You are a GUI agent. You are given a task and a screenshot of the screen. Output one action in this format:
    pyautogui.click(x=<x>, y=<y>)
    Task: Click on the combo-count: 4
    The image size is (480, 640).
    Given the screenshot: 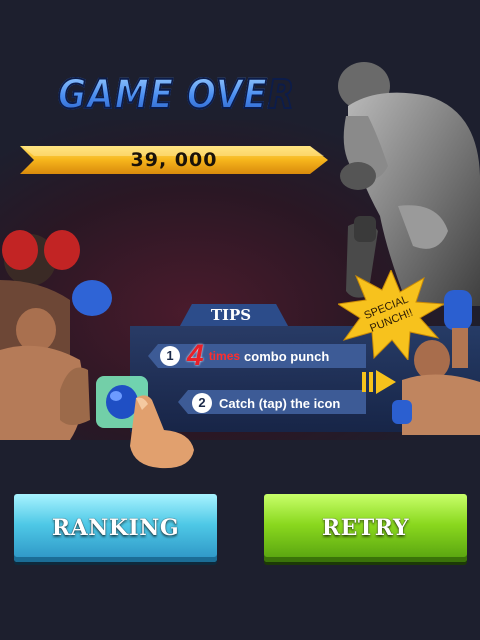 What is the action you would take?
    pyautogui.click(x=195, y=355)
    